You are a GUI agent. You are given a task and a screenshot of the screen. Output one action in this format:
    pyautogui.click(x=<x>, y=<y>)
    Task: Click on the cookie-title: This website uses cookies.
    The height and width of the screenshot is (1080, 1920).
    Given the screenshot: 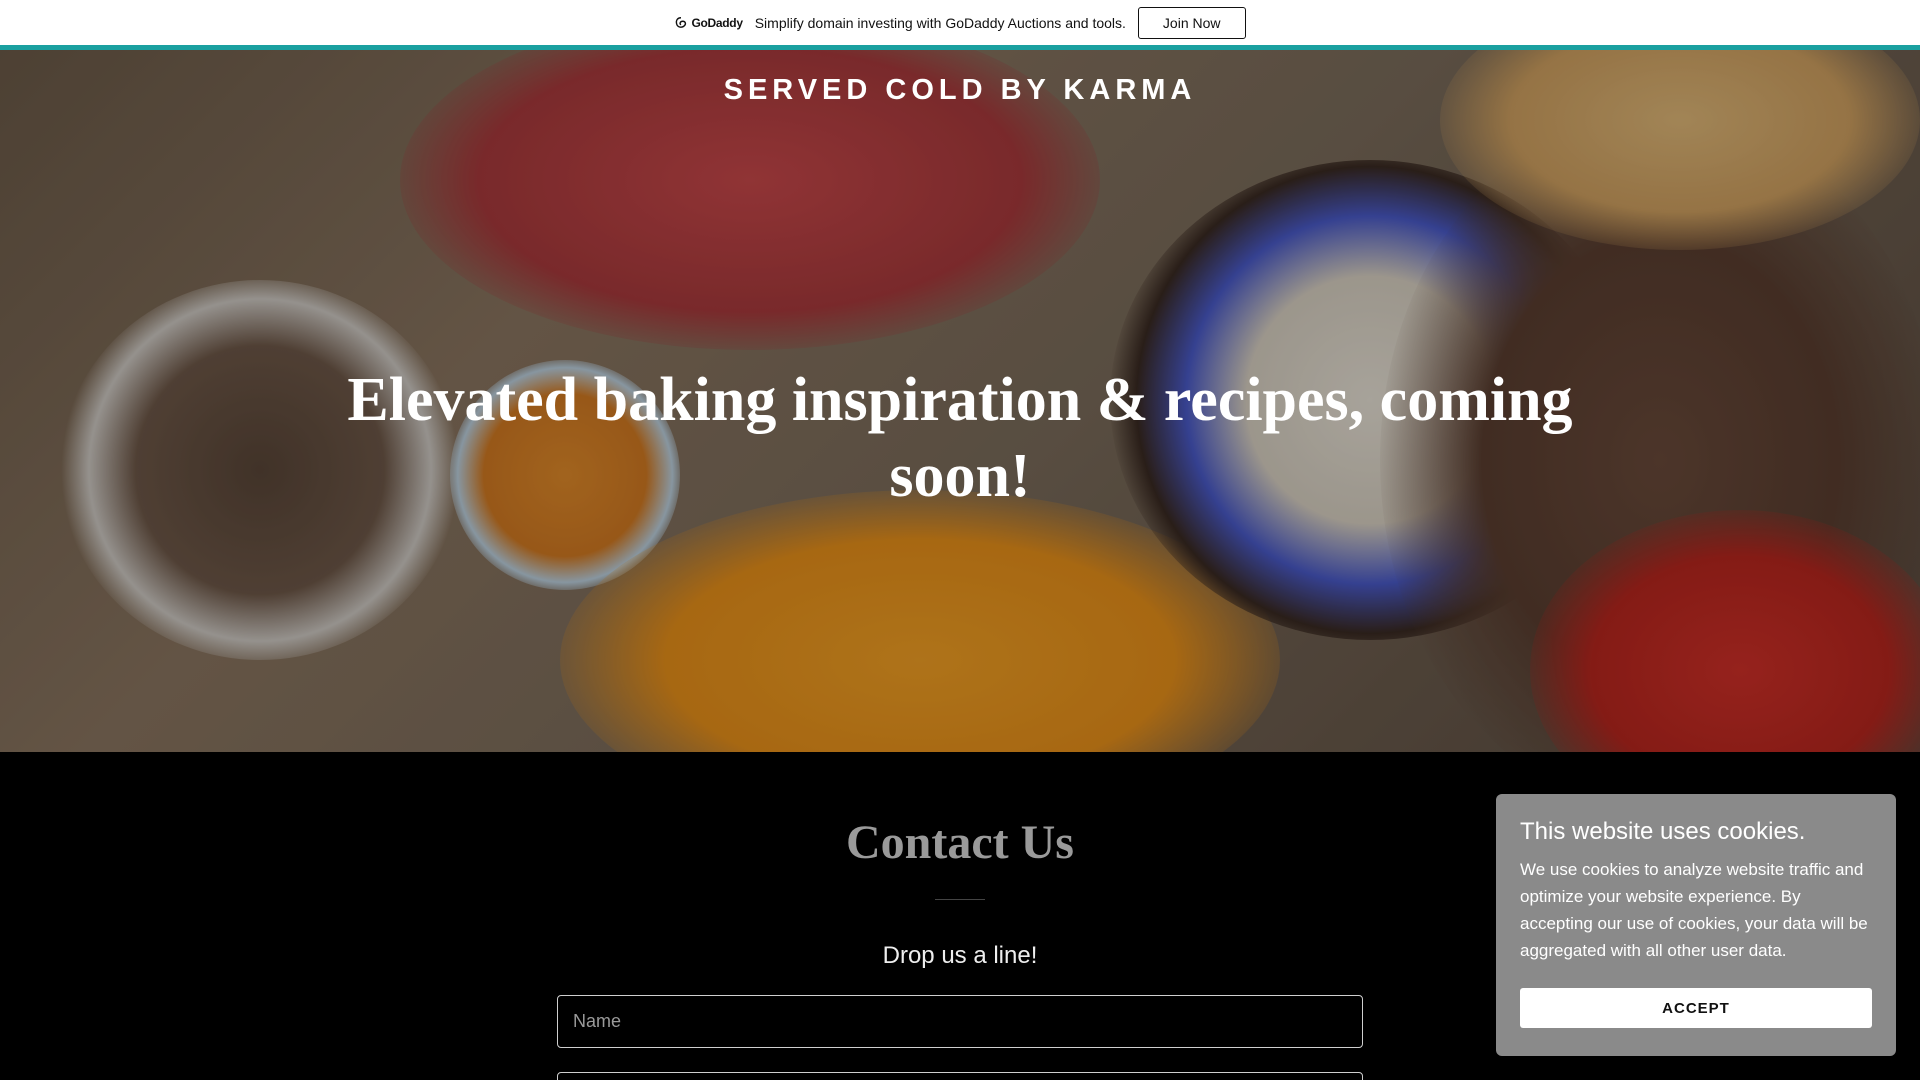 What is the action you would take?
    pyautogui.click(x=1663, y=831)
    